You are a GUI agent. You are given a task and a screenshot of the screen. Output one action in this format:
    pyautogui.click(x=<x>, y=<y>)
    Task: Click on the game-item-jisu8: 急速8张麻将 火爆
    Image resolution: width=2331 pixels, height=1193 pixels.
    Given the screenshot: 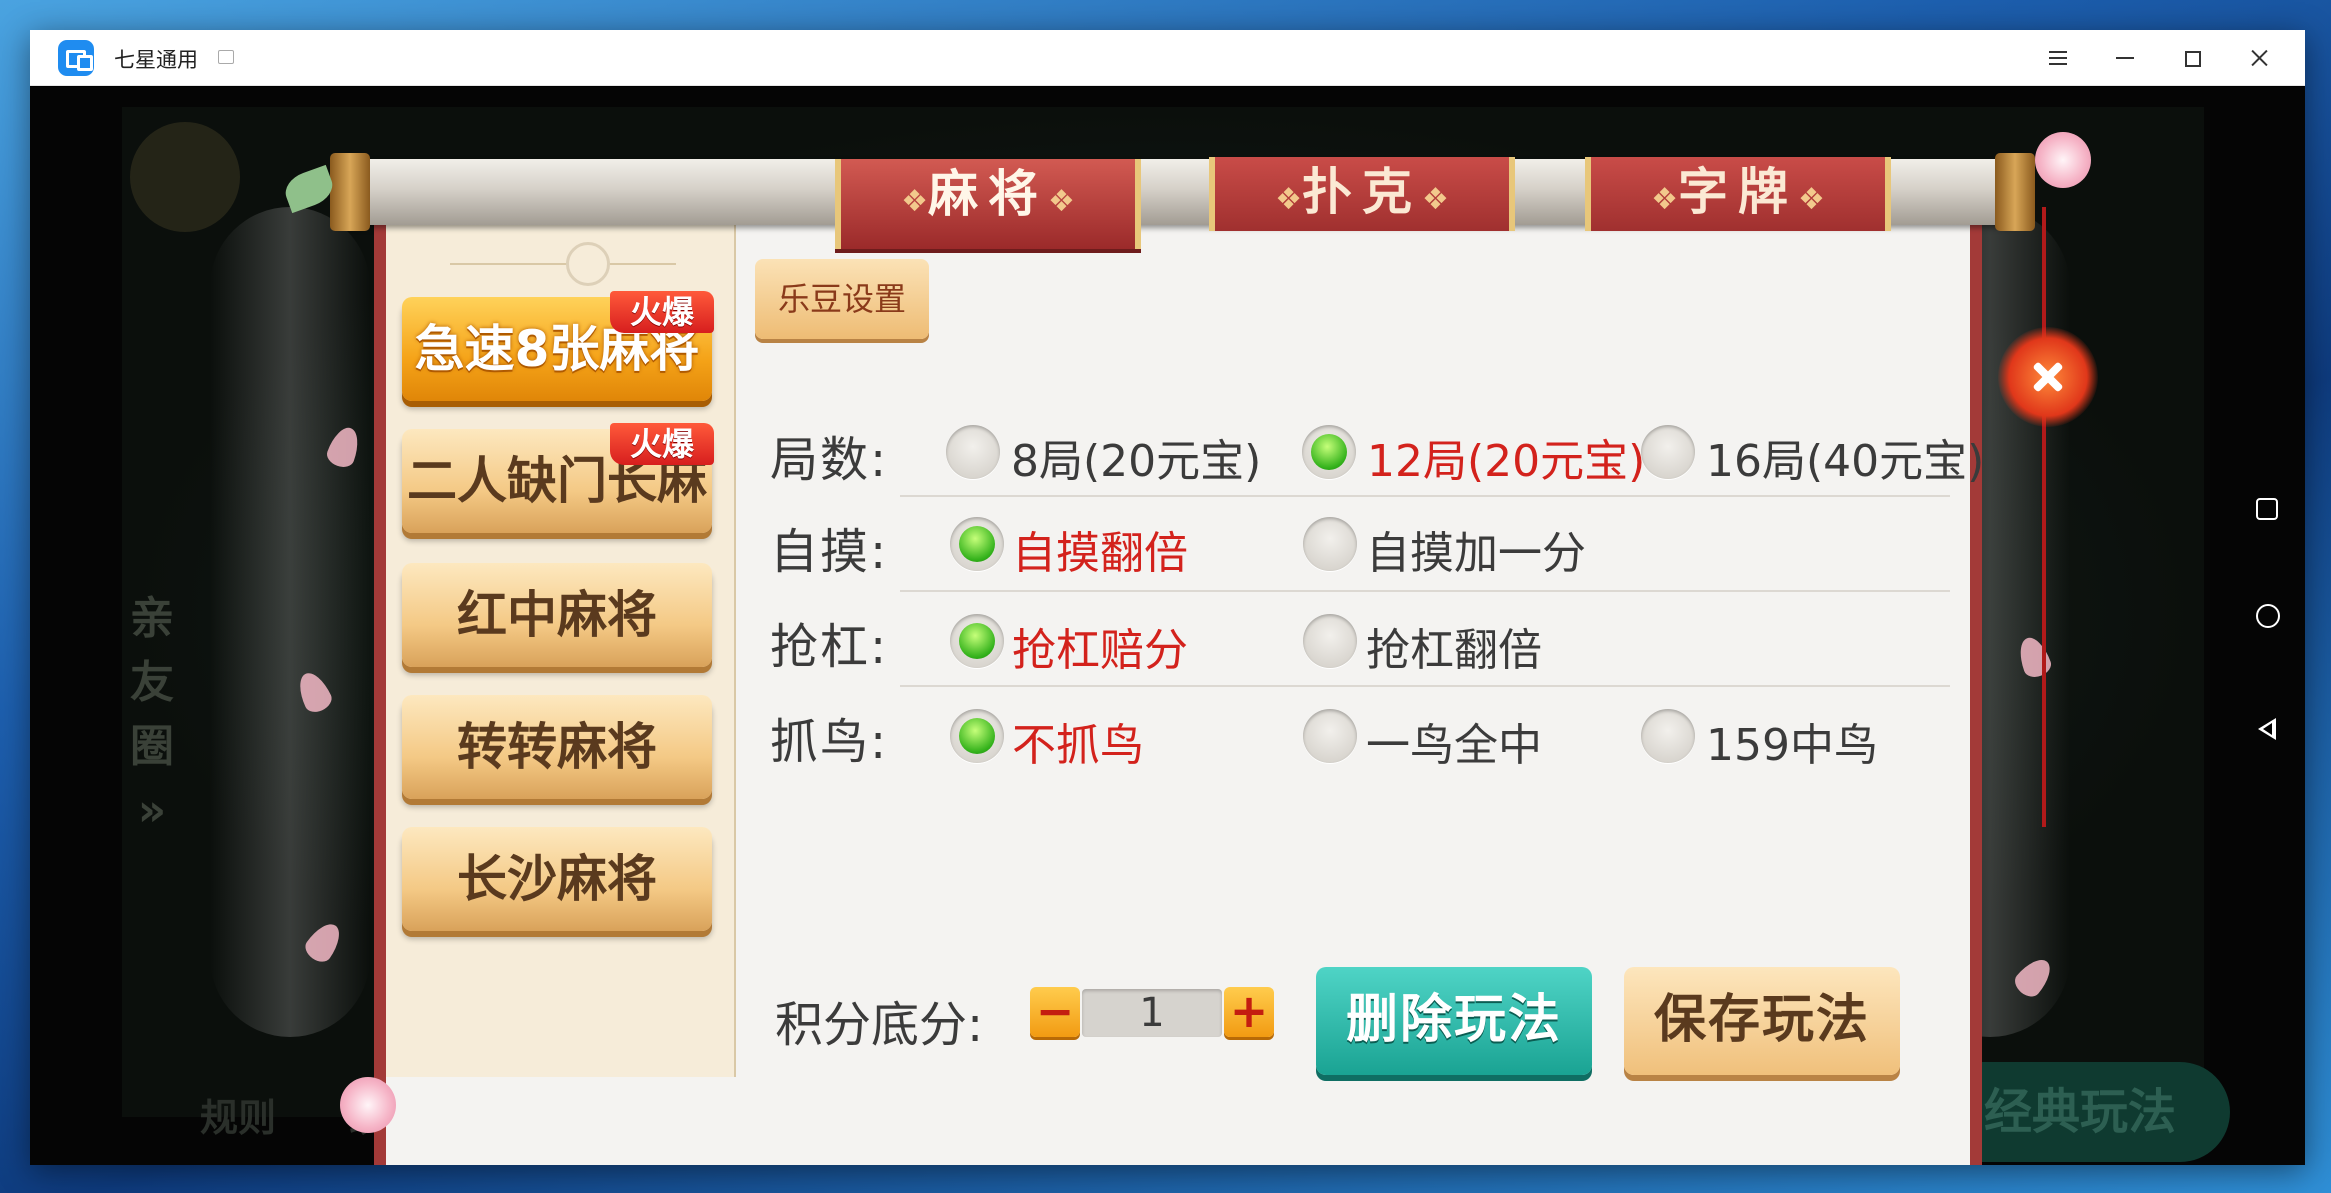 What is the action you would take?
    pyautogui.click(x=558, y=346)
    